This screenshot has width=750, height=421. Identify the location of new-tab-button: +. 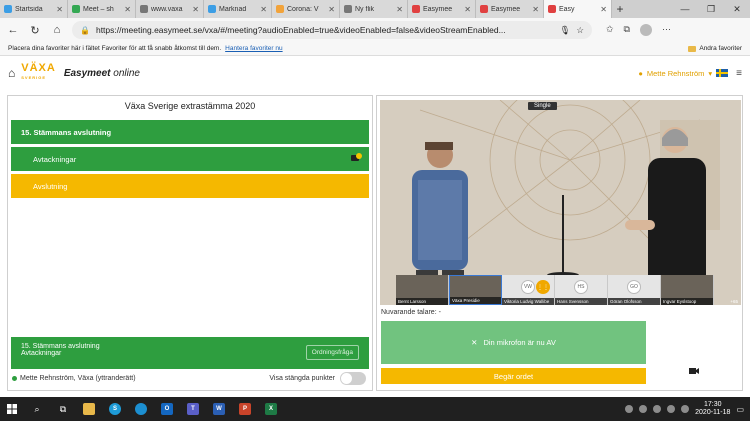
(620, 9).